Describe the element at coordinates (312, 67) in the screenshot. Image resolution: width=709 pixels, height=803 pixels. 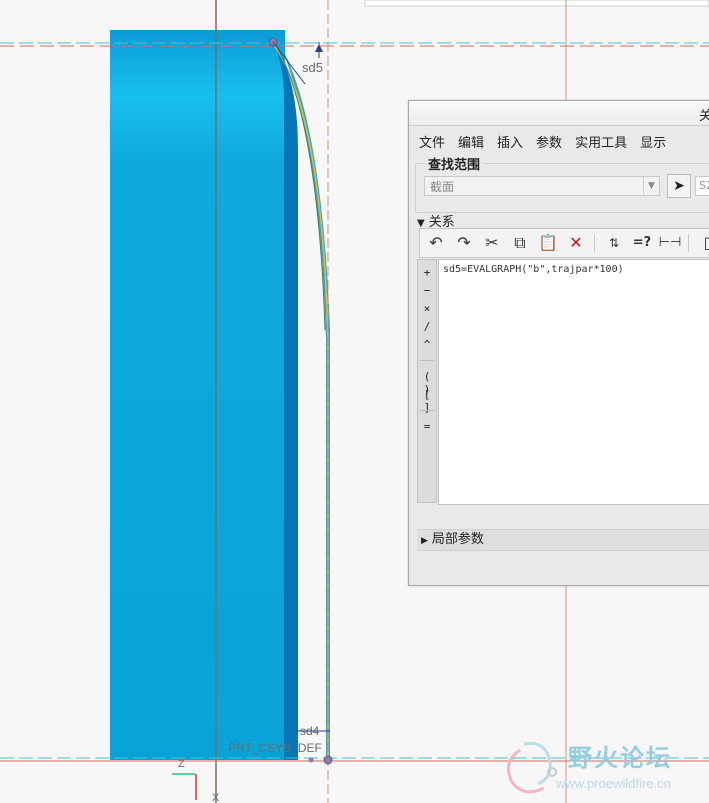
I see `sd5-dimension-label: sd5` at that location.